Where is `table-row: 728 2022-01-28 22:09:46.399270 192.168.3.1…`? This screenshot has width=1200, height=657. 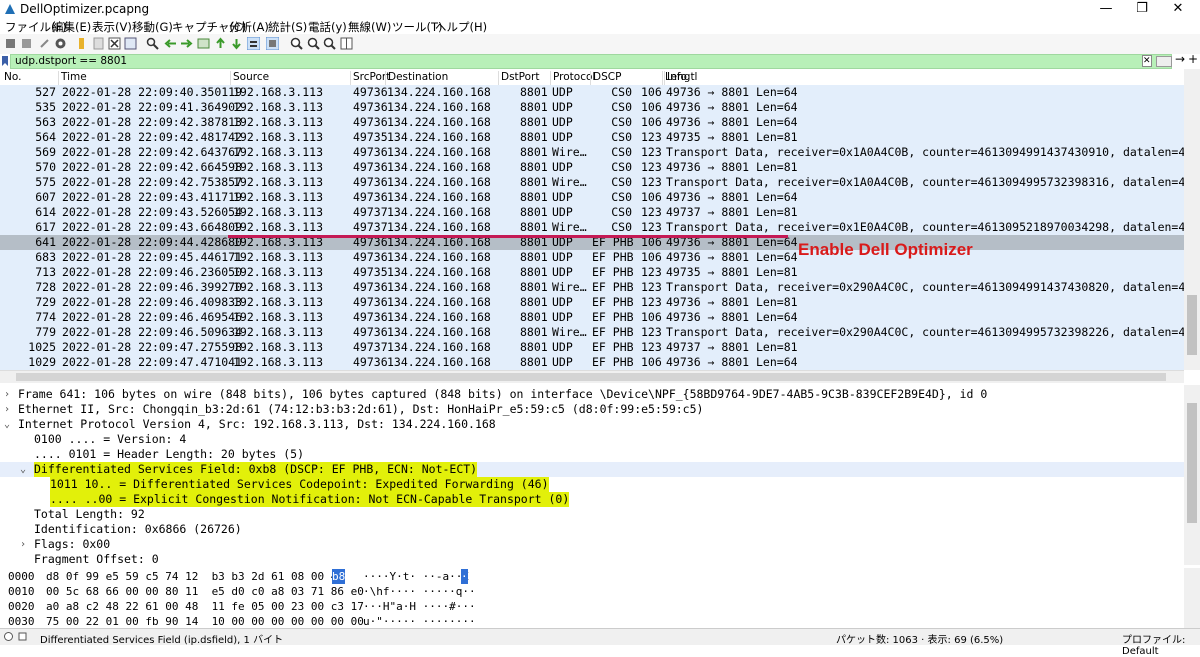 table-row: 728 2022-01-28 22:09:46.399270 192.168.3.1… is located at coordinates (596, 287).